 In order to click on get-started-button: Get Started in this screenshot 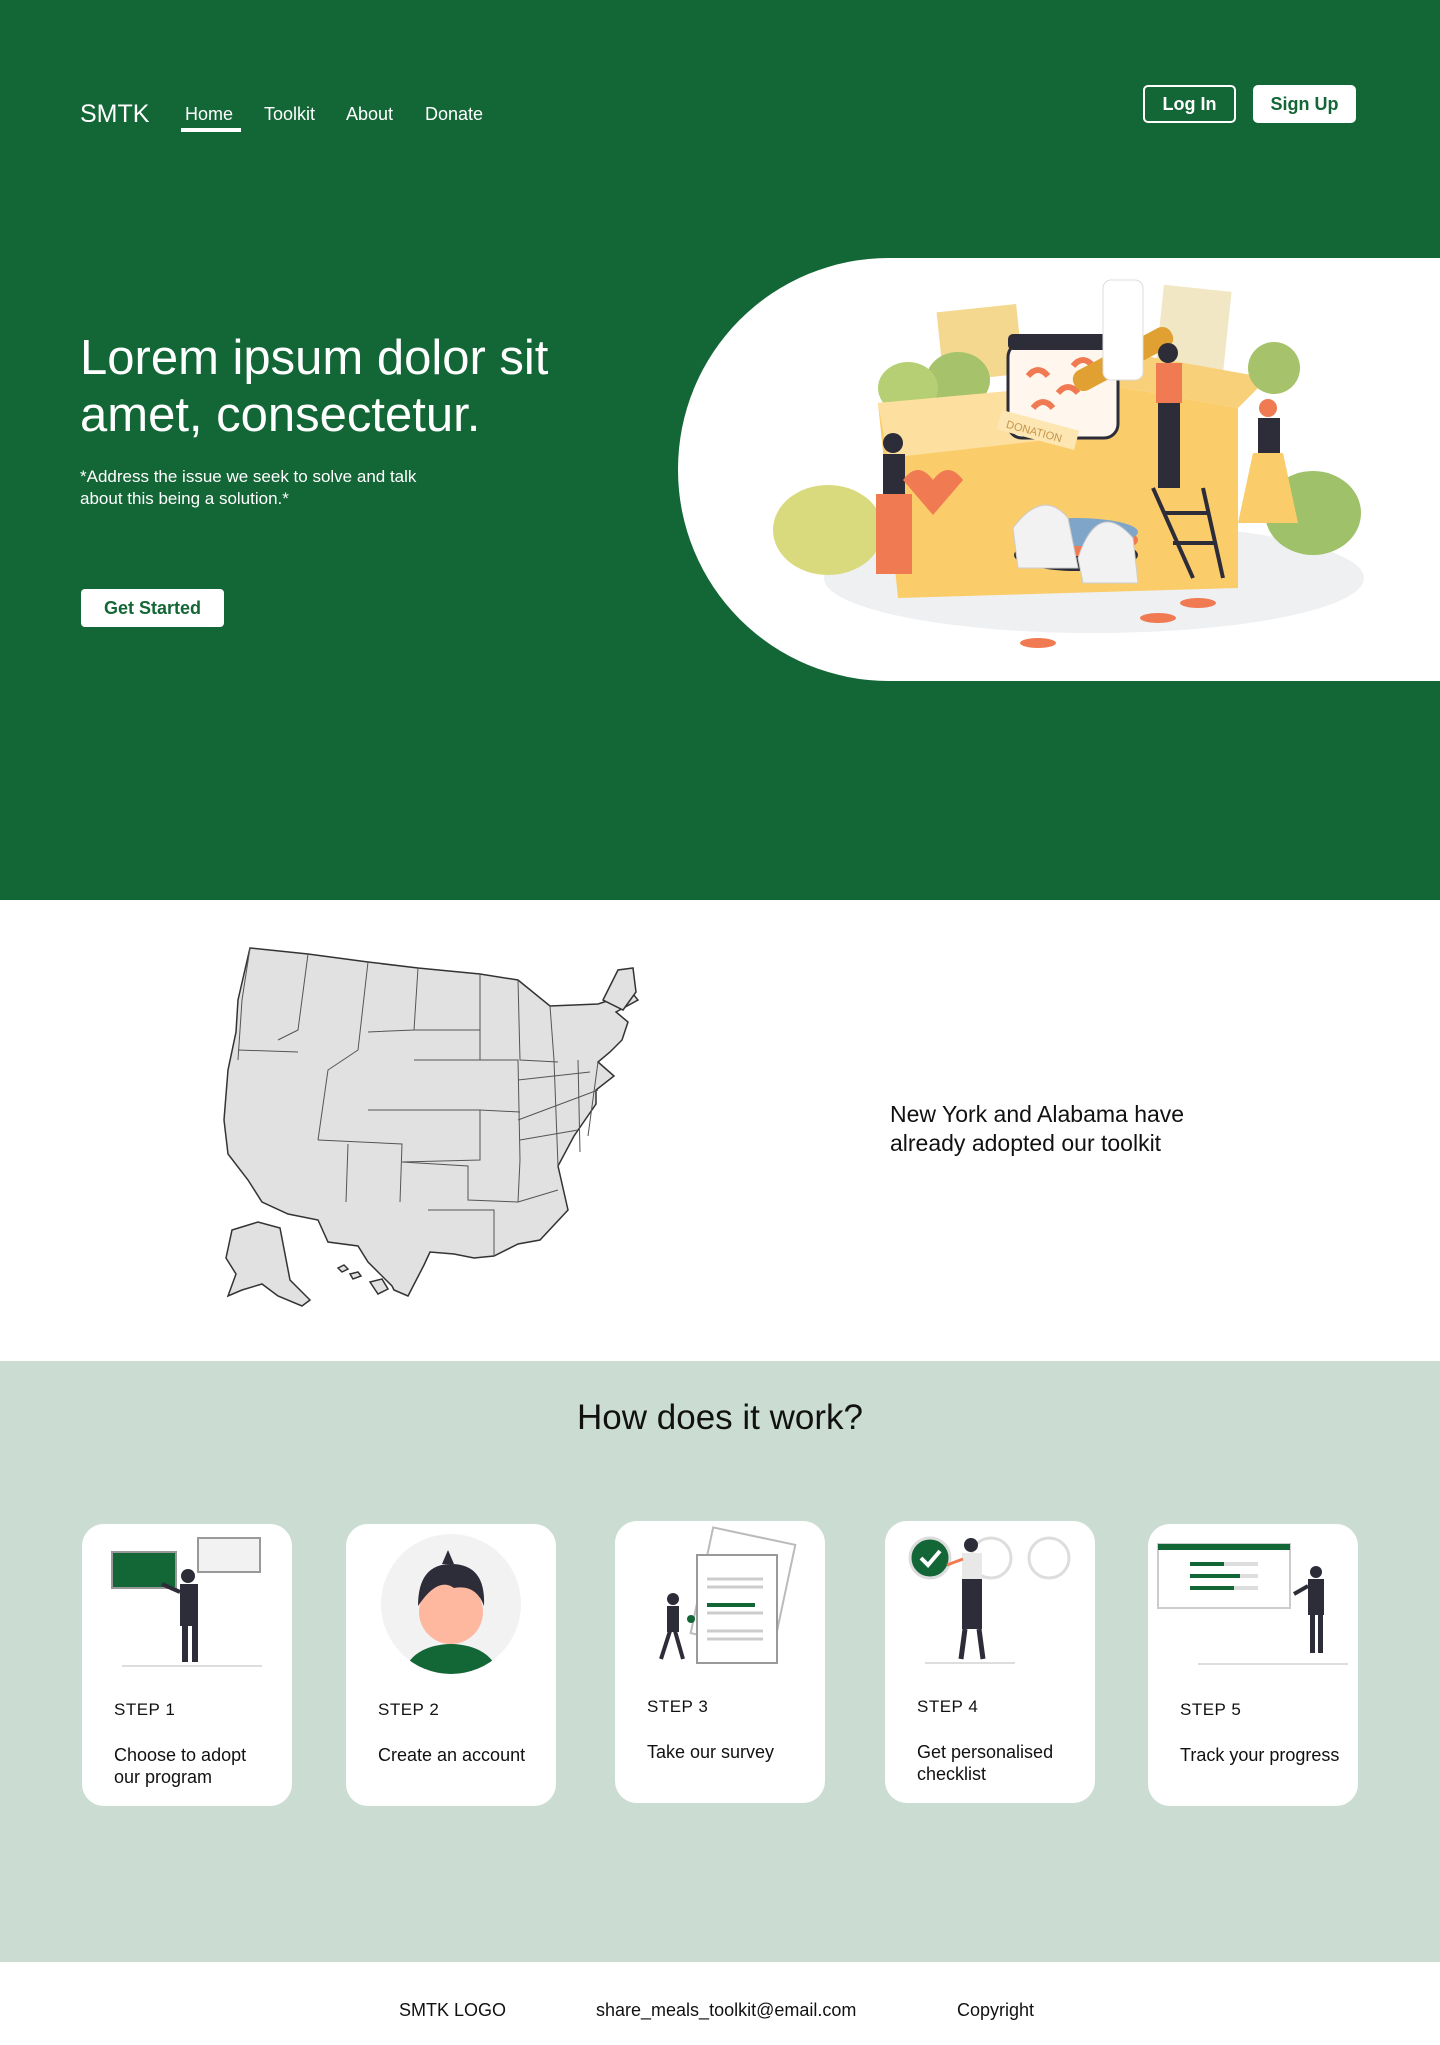, I will do `click(152, 608)`.